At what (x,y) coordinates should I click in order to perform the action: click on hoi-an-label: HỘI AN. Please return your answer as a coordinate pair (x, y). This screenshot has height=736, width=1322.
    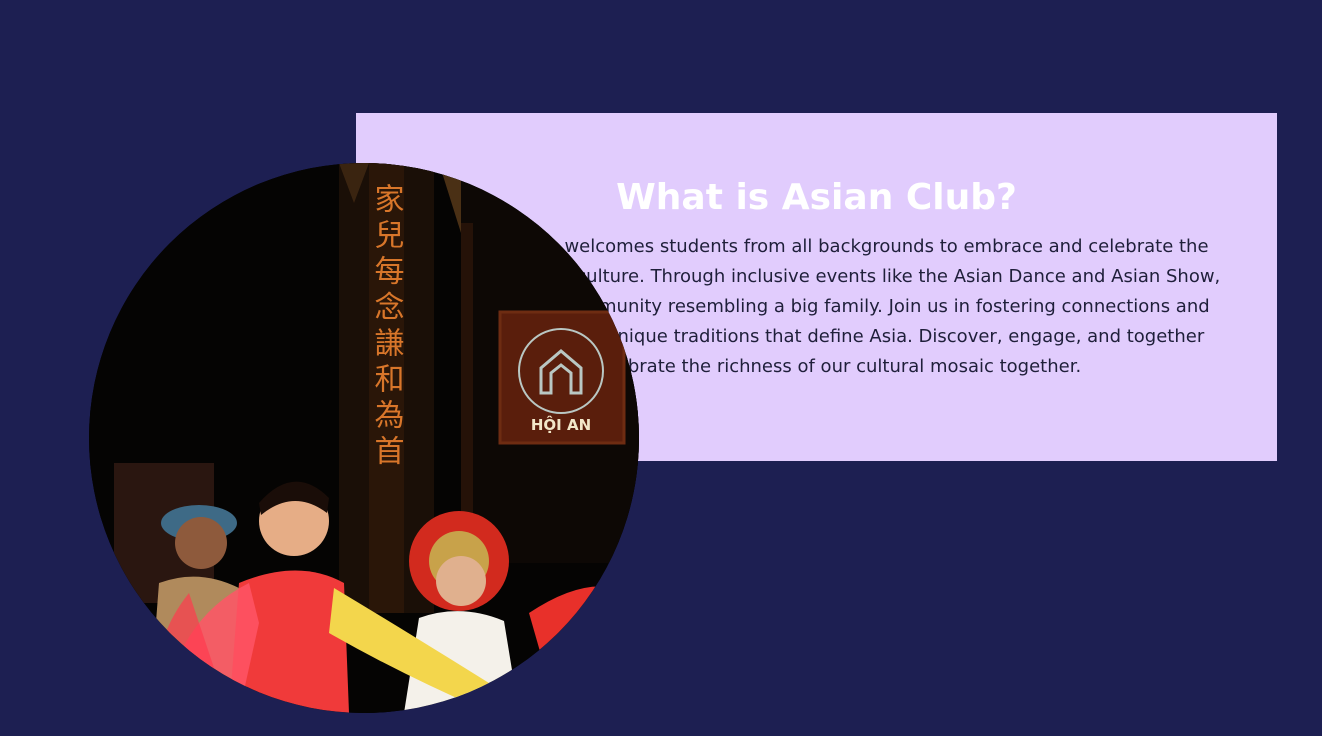
    Looking at the image, I should click on (561, 424).